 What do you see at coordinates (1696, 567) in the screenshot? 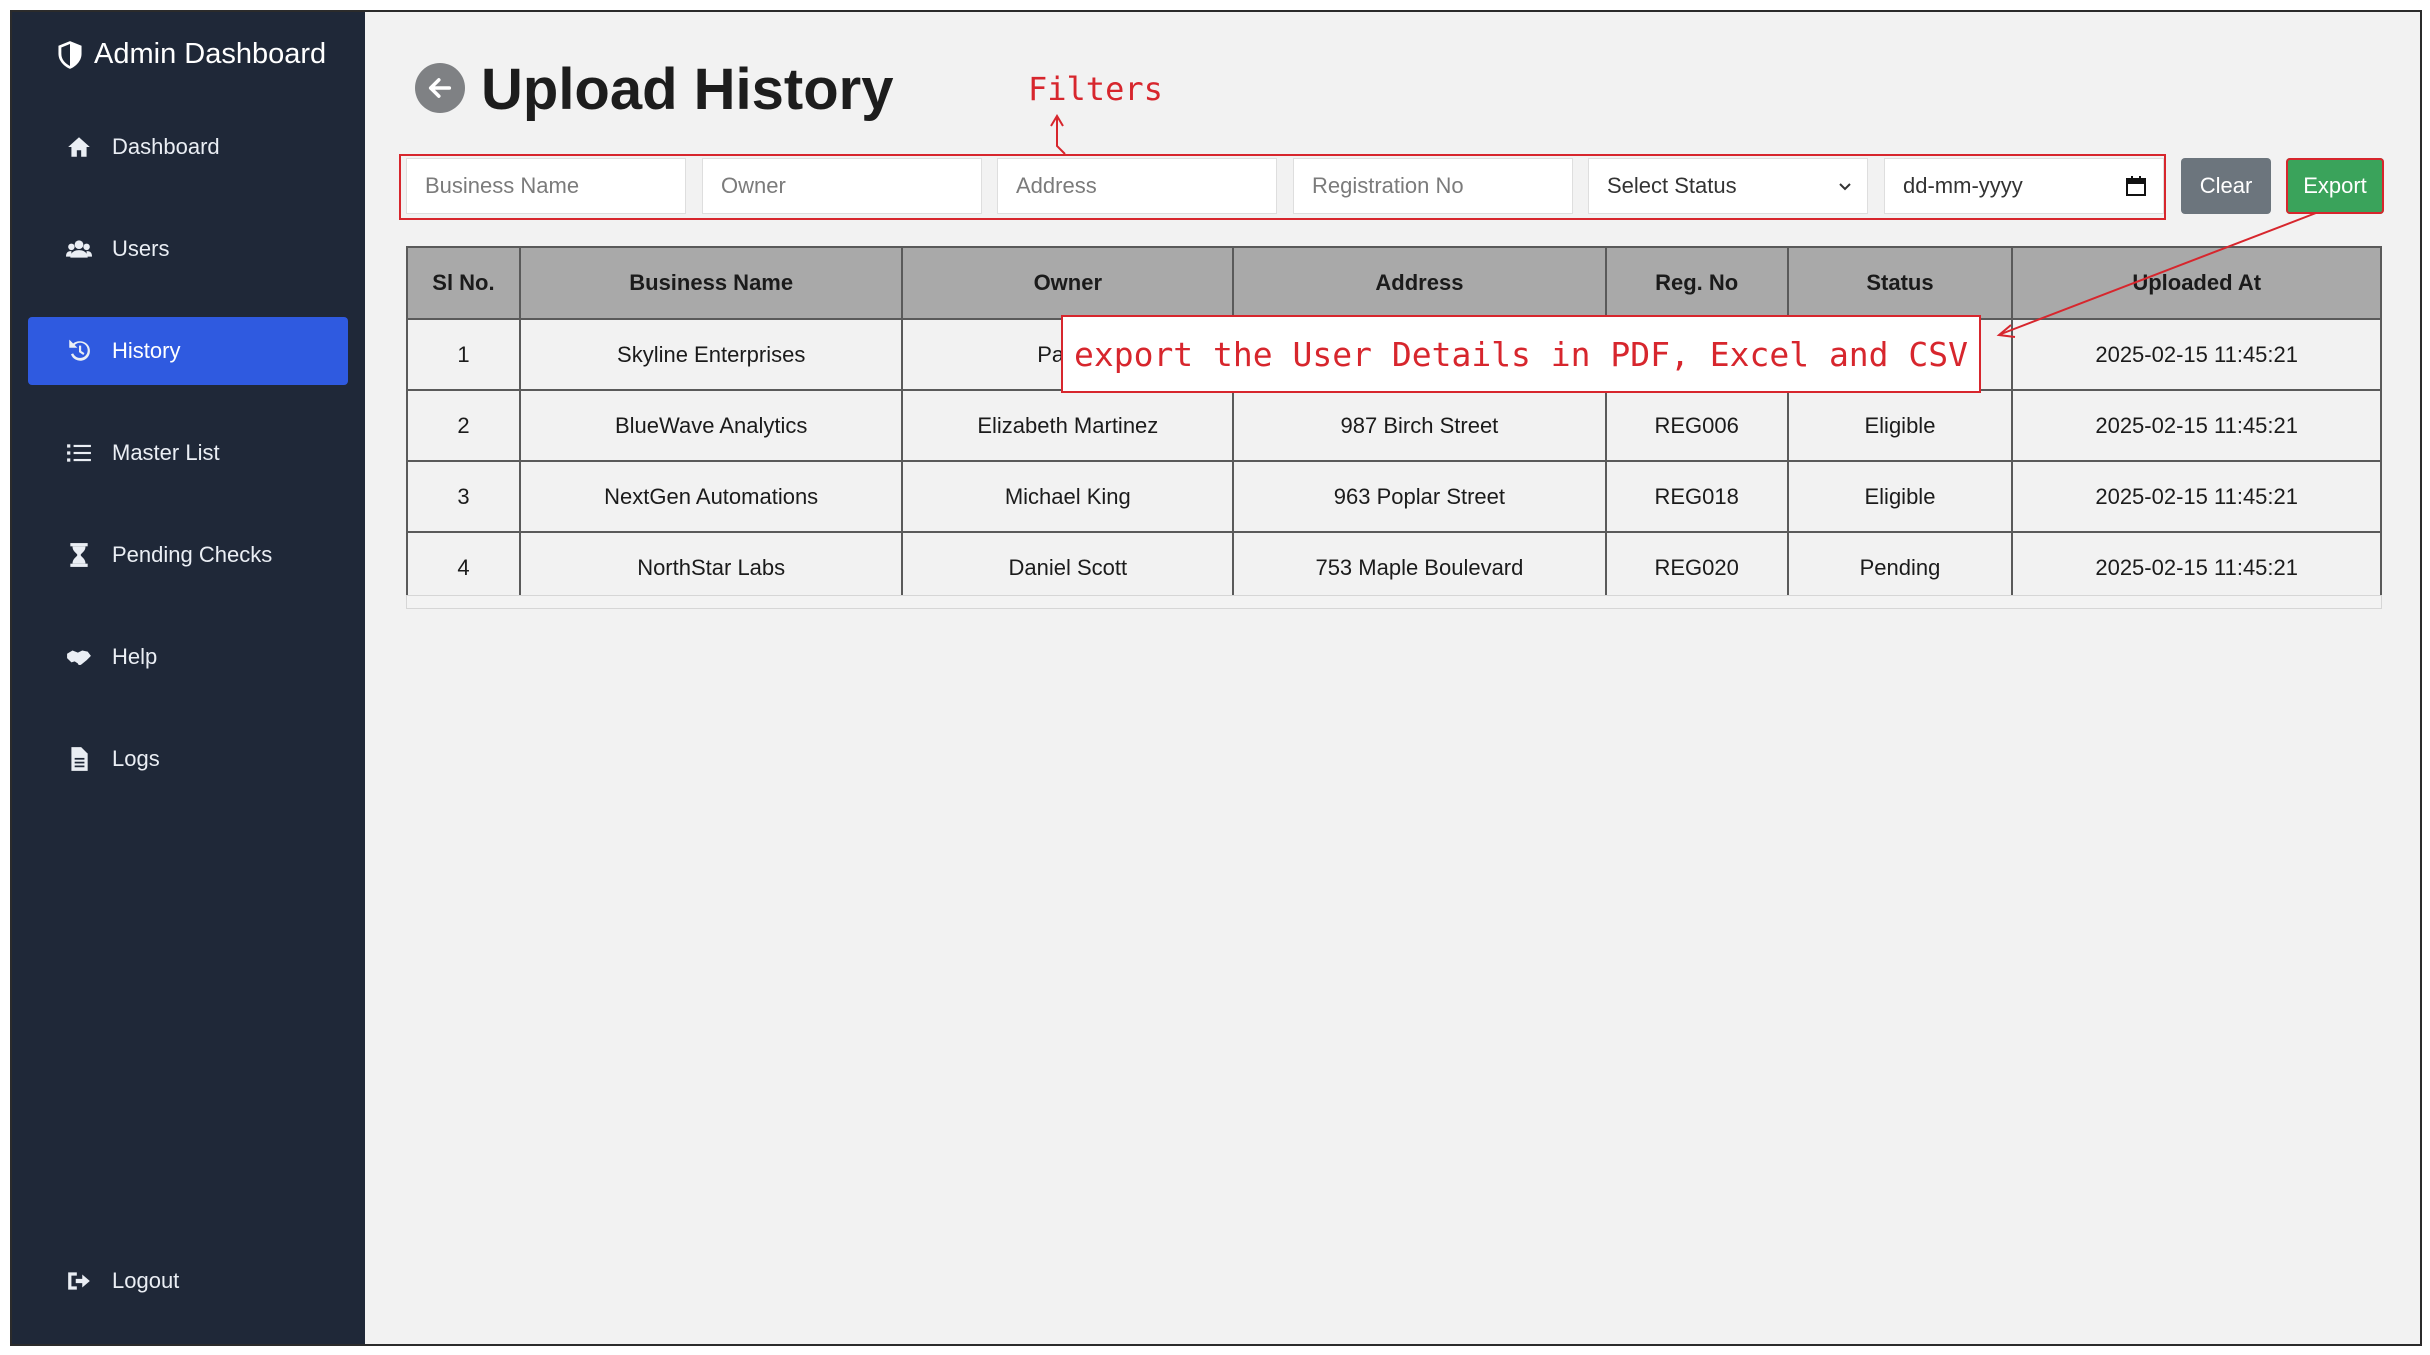
I see `table-cell: REG020` at bounding box center [1696, 567].